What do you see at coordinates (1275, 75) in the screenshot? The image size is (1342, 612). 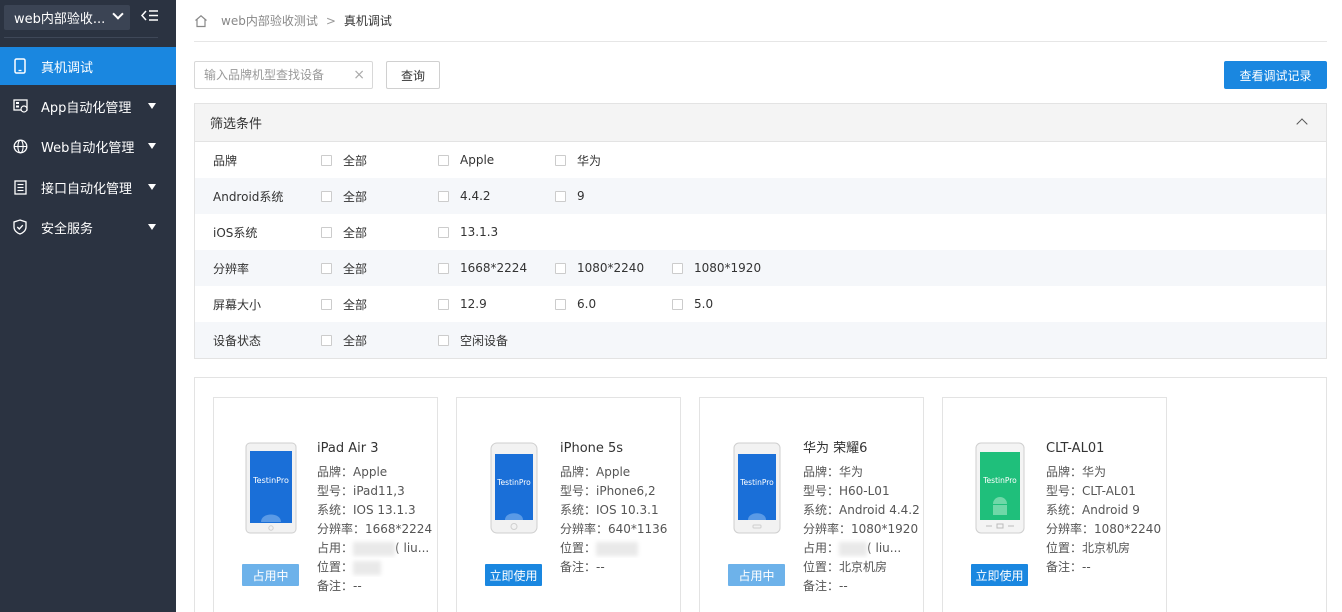 I see `view-debug-records-button: 查看调试记录` at bounding box center [1275, 75].